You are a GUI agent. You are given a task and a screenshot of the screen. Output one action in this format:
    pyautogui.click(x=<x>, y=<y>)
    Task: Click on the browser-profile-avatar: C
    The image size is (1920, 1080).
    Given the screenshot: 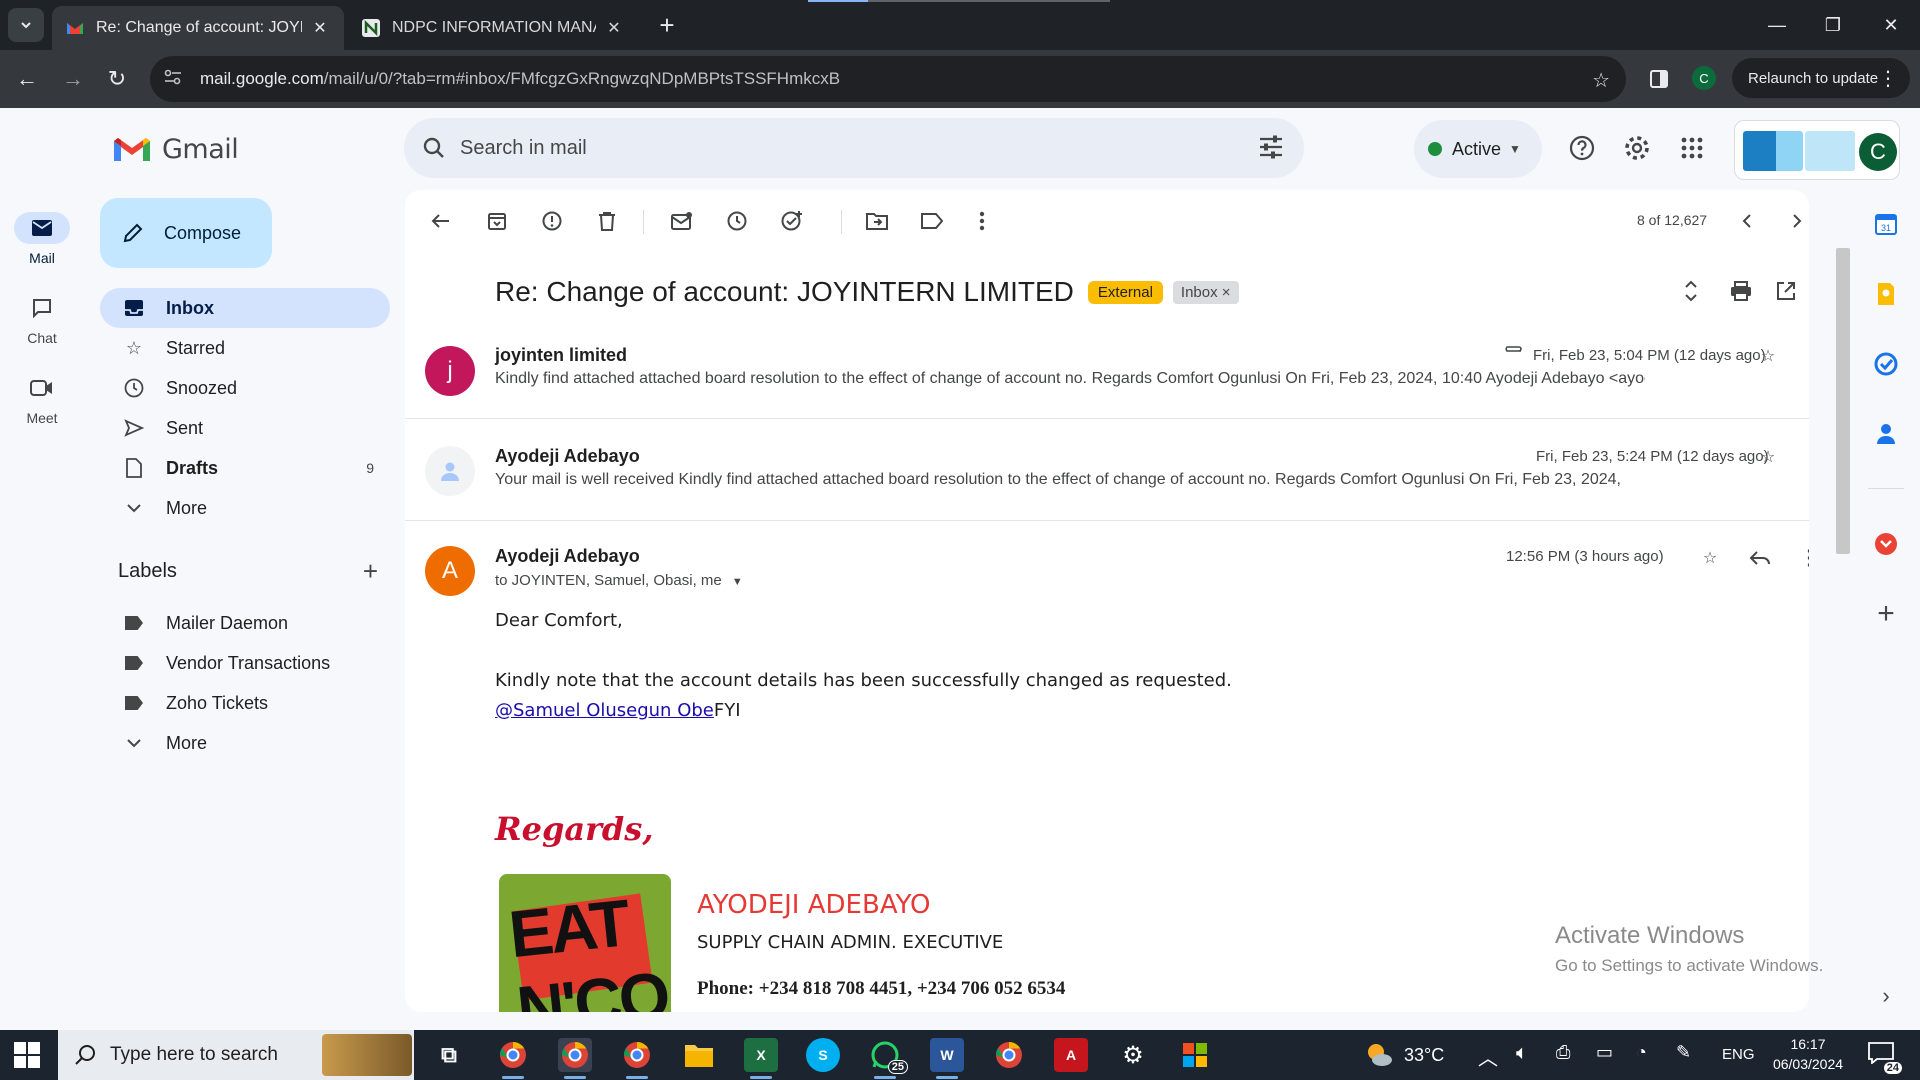 What is the action you would take?
    pyautogui.click(x=1704, y=78)
    